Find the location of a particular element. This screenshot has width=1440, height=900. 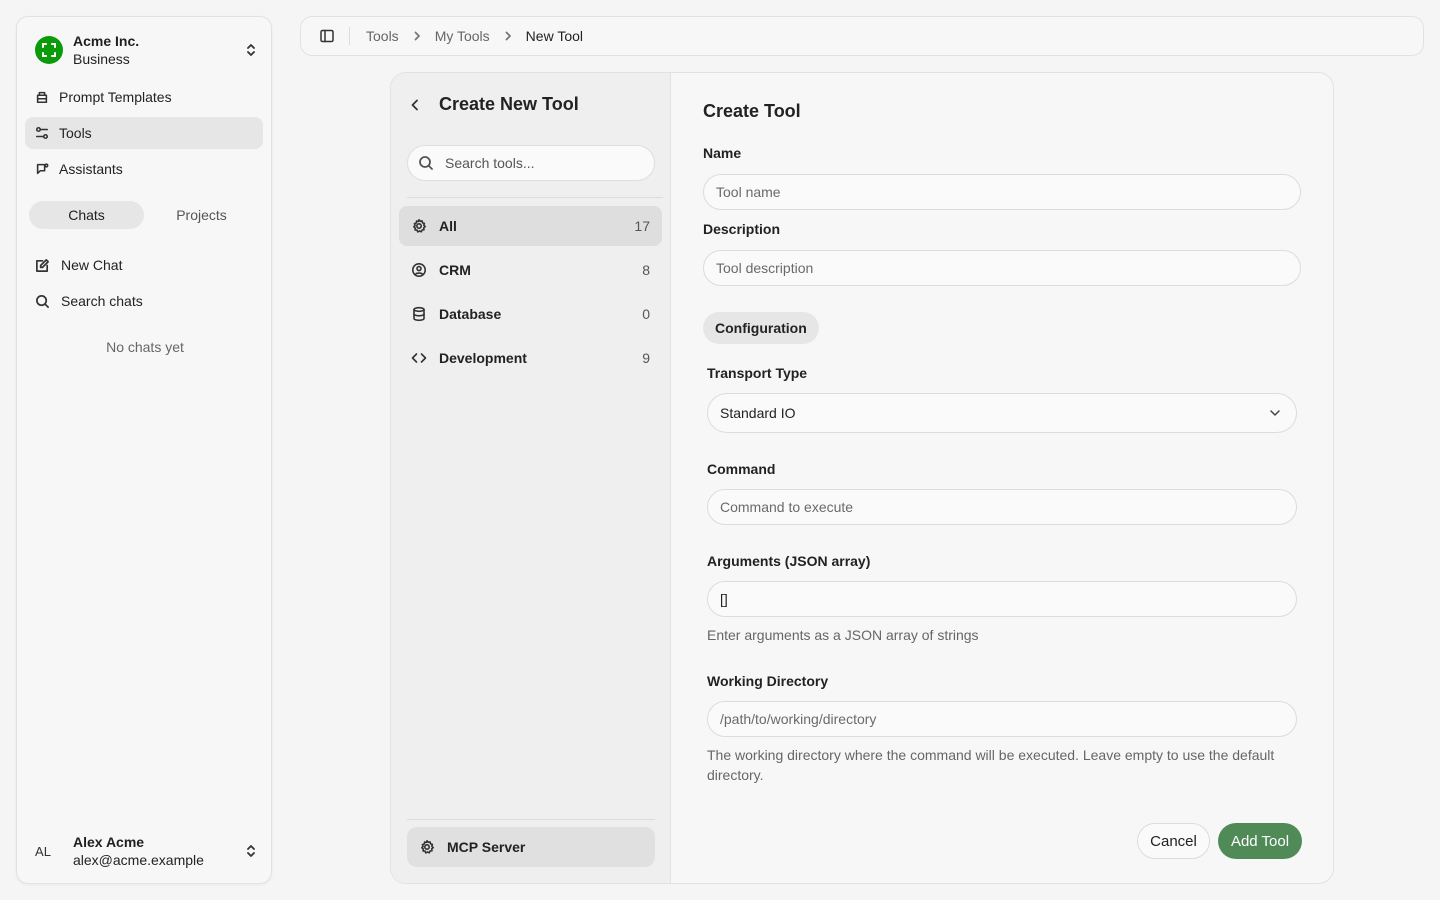

transport-type-value: Standard IO is located at coordinates (758, 413).